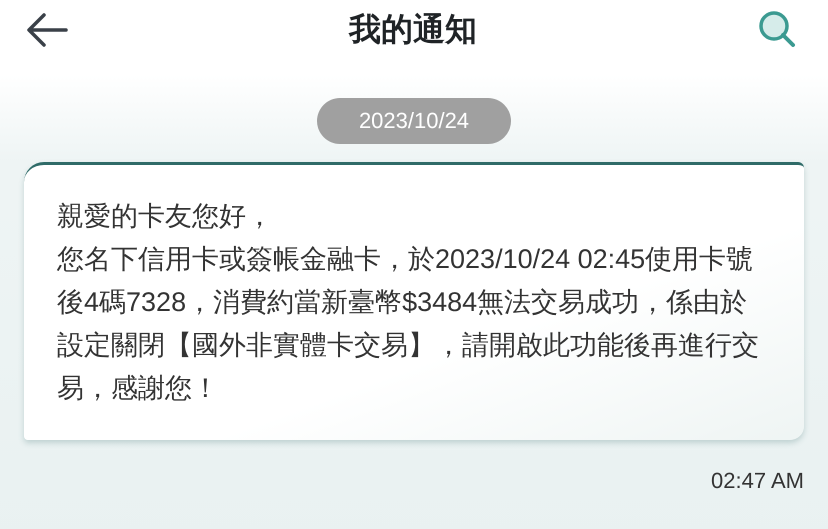  I want to click on date-badge: 2023/10/24, so click(414, 121).